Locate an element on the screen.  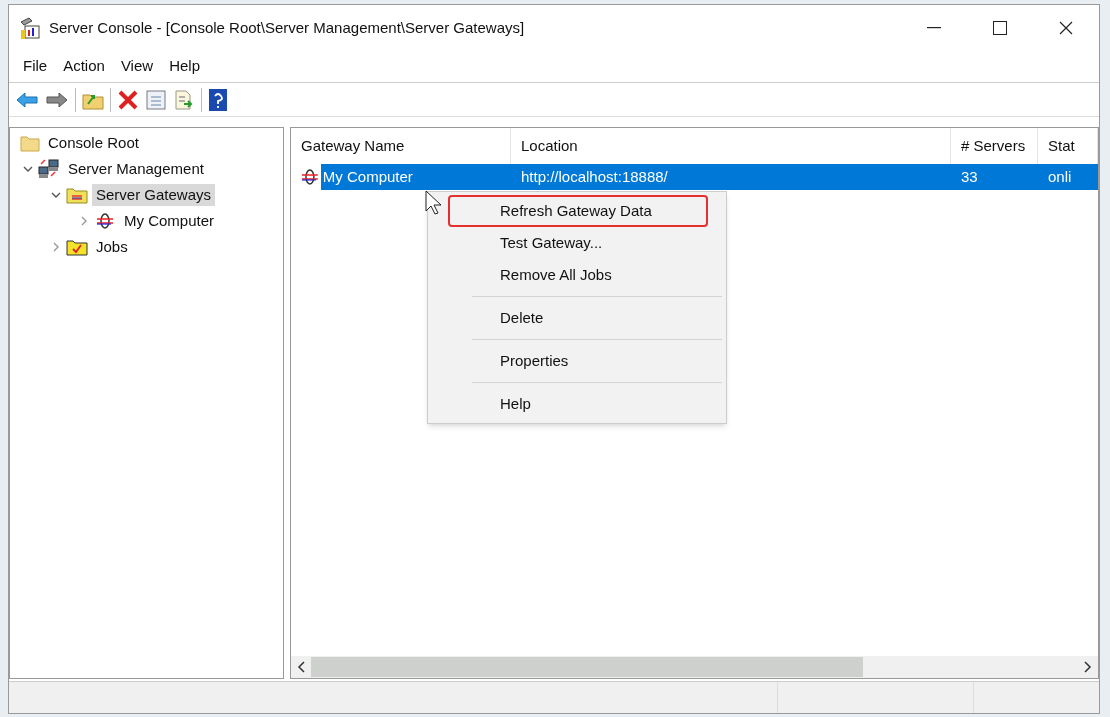
menu-item: Properties is located at coordinates (578, 361).